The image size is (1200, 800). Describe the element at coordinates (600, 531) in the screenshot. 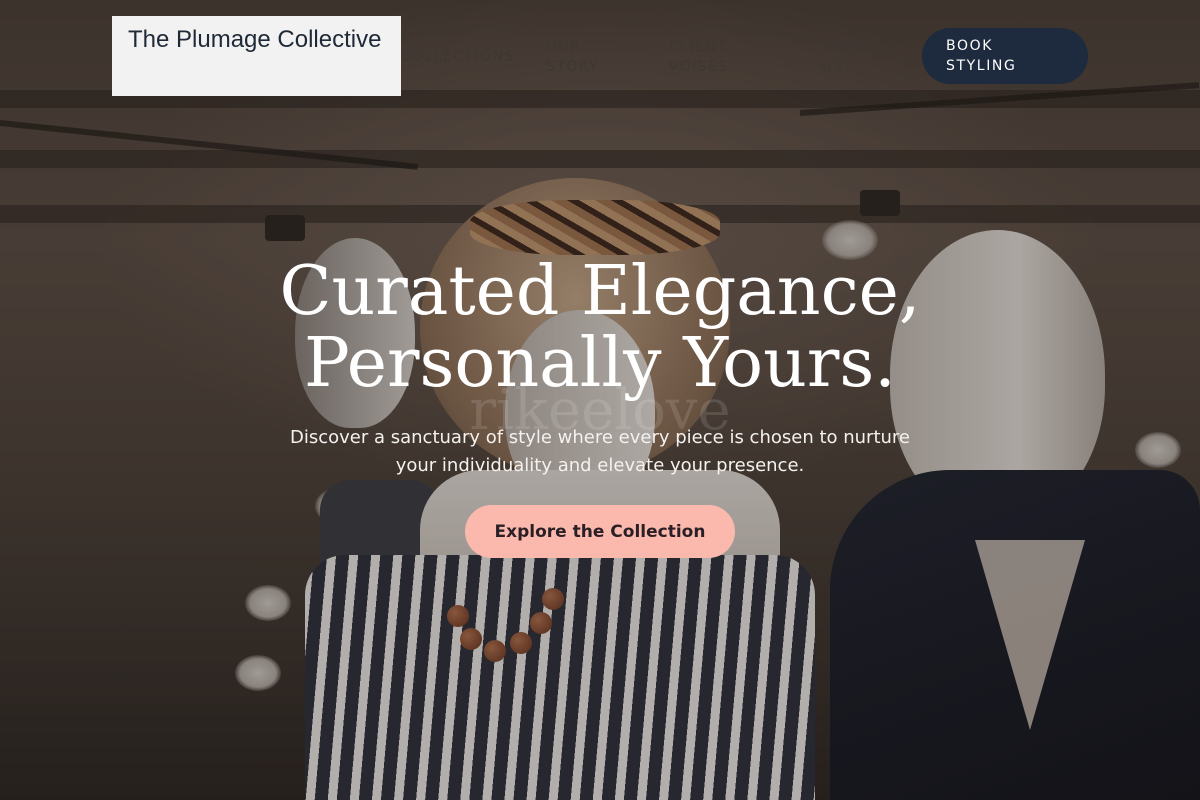

I see `explore-collection-button: Explore the Collection` at that location.